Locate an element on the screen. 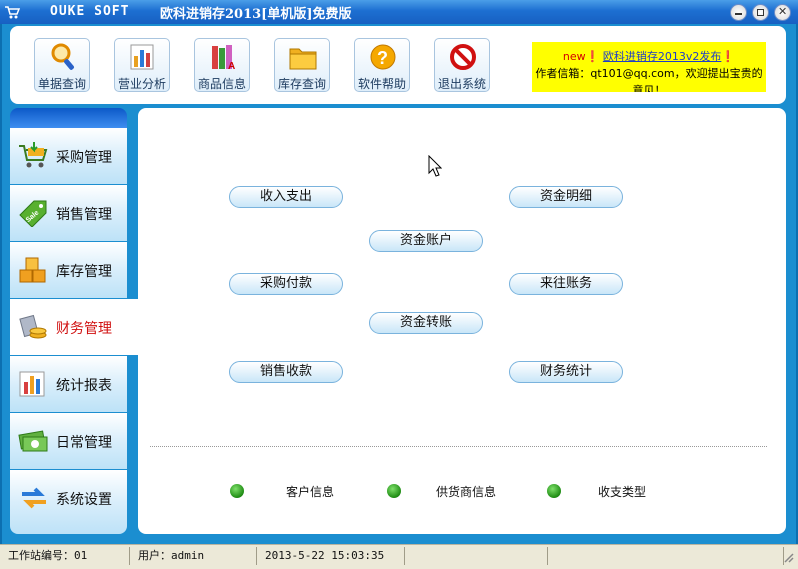  finance-stats-button: 财务统计 is located at coordinates (566, 372).